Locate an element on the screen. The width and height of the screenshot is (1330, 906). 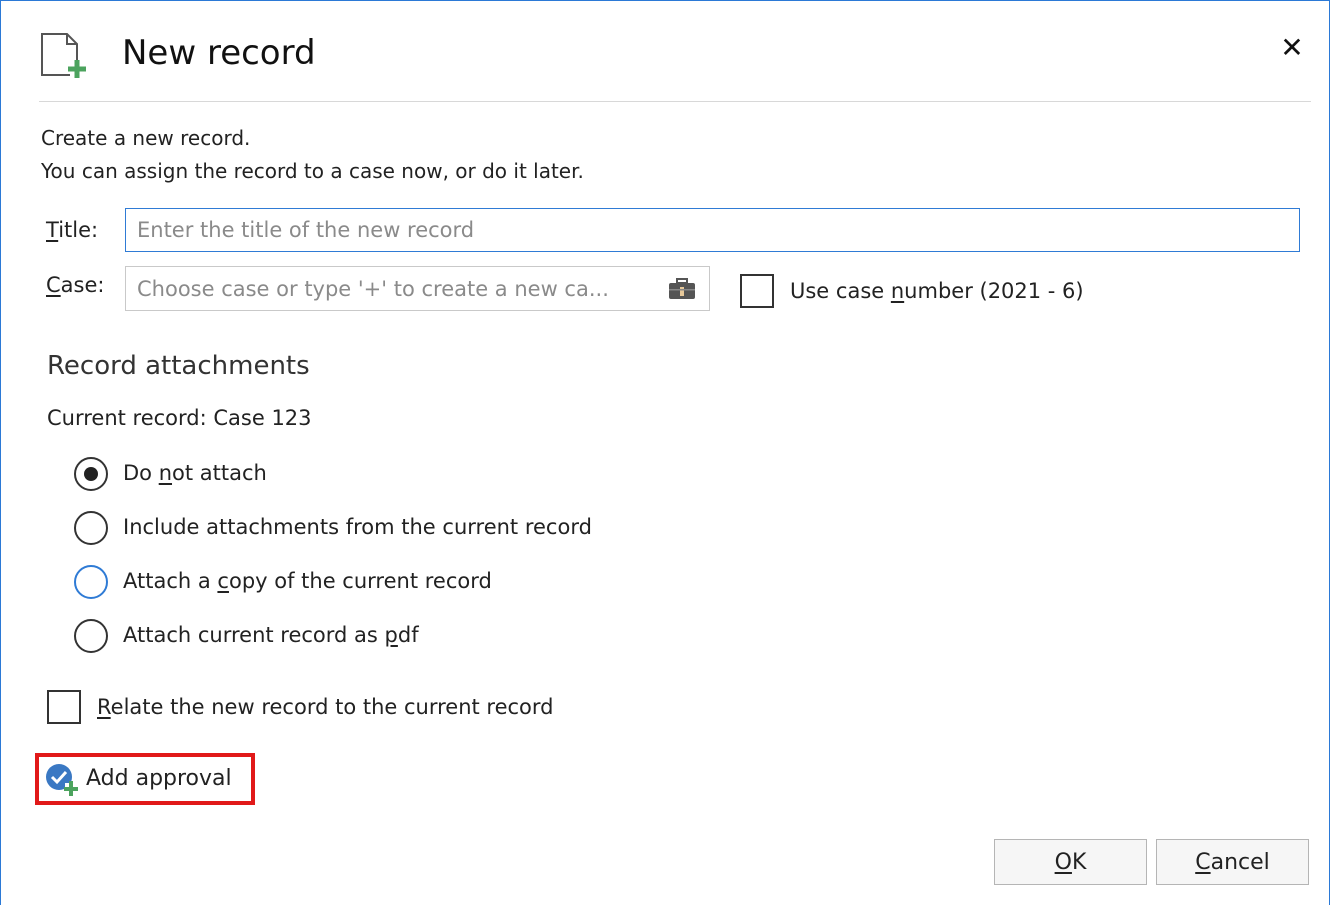
current-record-text: Current record: Case 123 is located at coordinates (179, 418).